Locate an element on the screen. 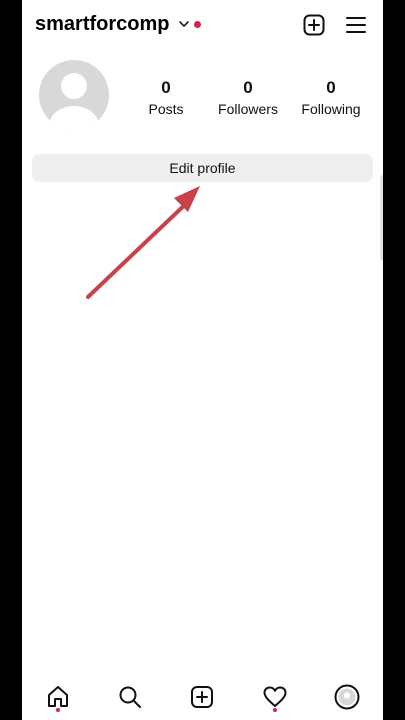 Image resolution: width=405 pixels, height=720 pixels. notification-dot is located at coordinates (197, 24).